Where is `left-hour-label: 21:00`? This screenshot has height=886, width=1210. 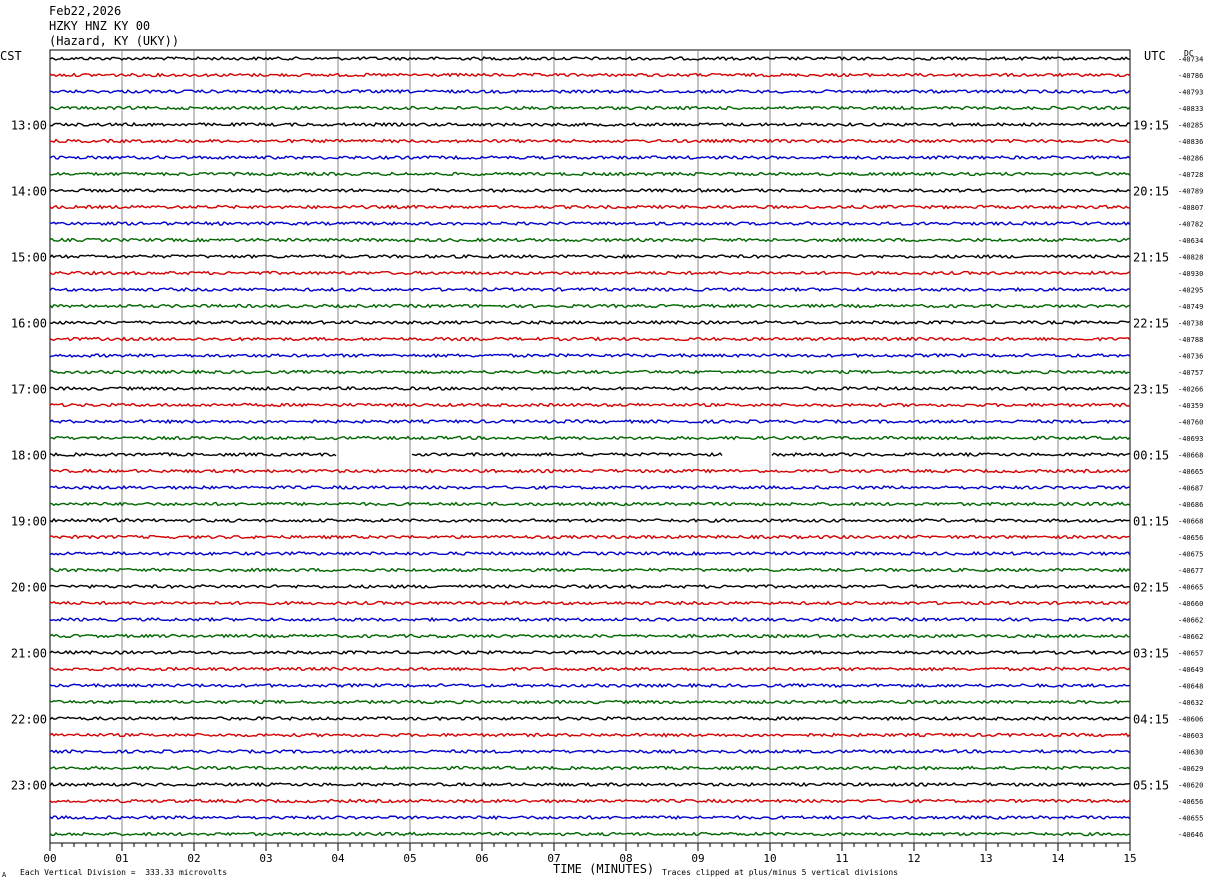 left-hour-label: 21:00 is located at coordinates (29, 654).